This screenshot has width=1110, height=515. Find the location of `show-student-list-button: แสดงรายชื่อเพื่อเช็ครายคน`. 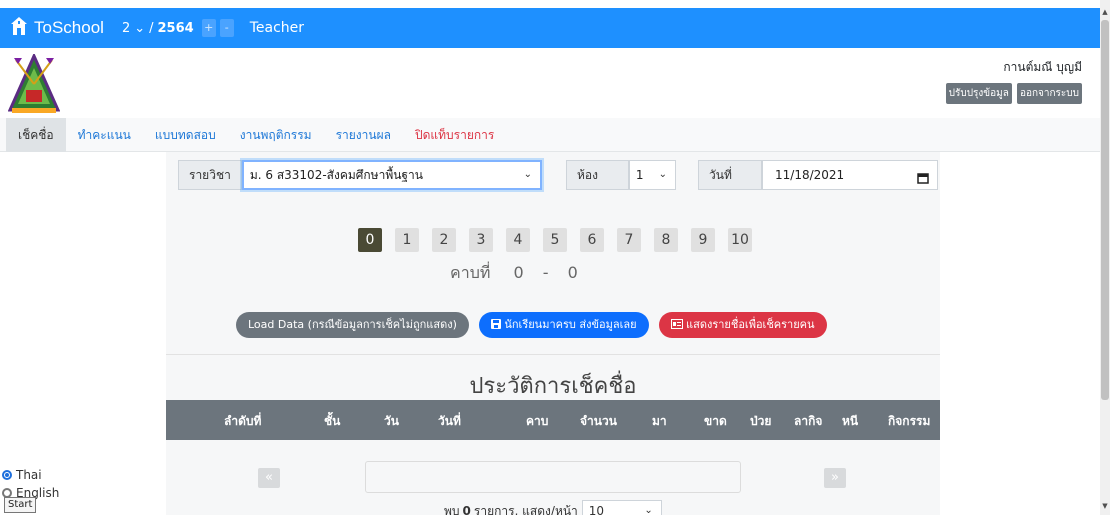

show-student-list-button: แสดงรายชื่อเพื่อเช็ครายคน is located at coordinates (742, 325).